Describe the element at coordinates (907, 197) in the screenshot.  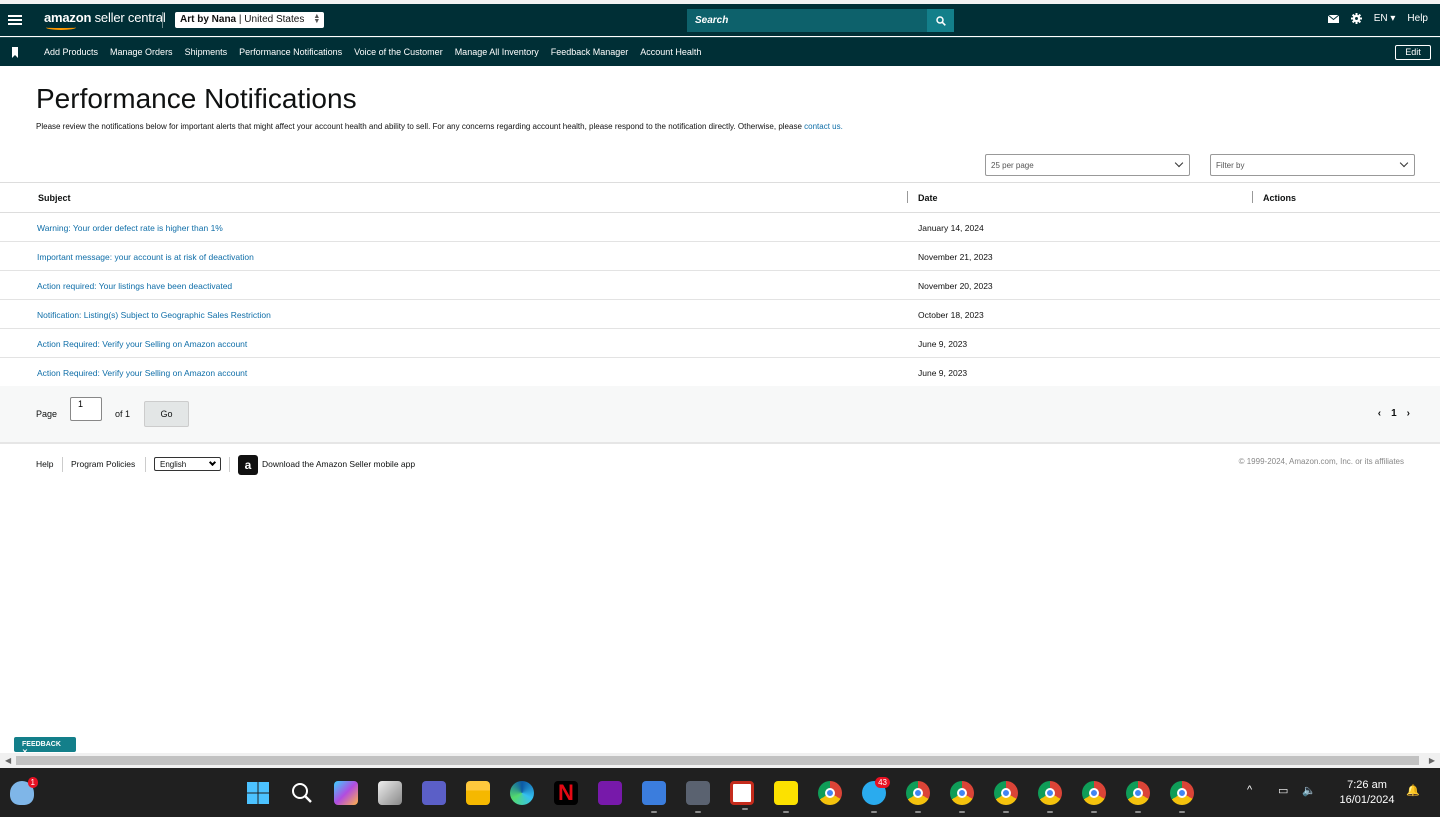
I see `column-divider` at that location.